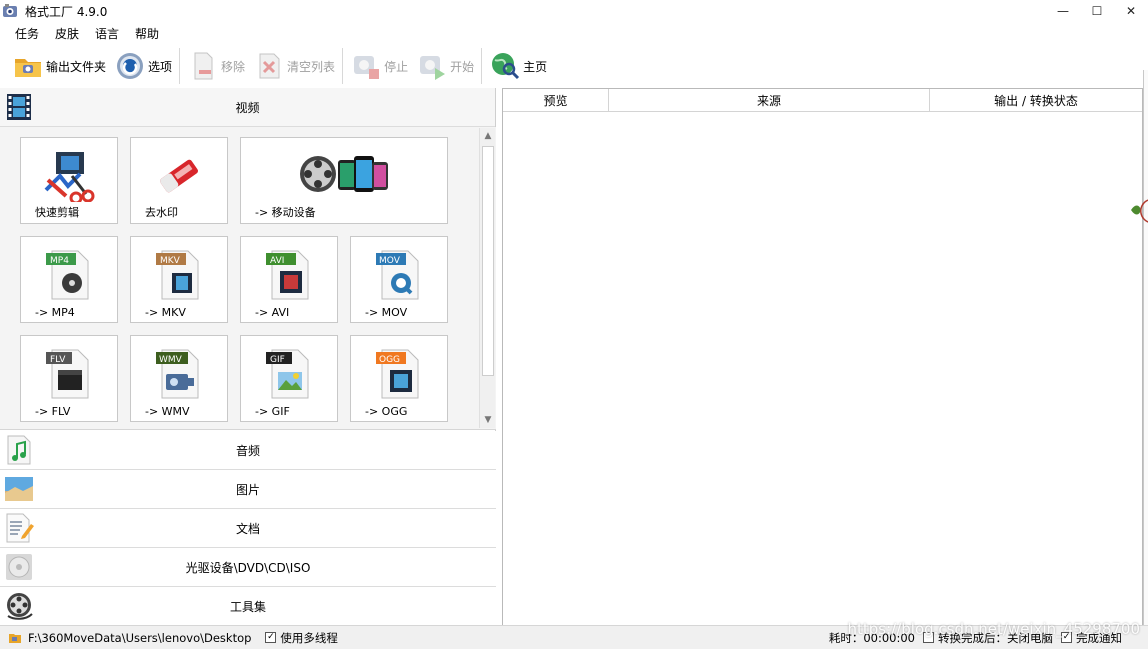 The image size is (1148, 649). What do you see at coordinates (432, 66) in the screenshot?
I see `start-icon` at bounding box center [432, 66].